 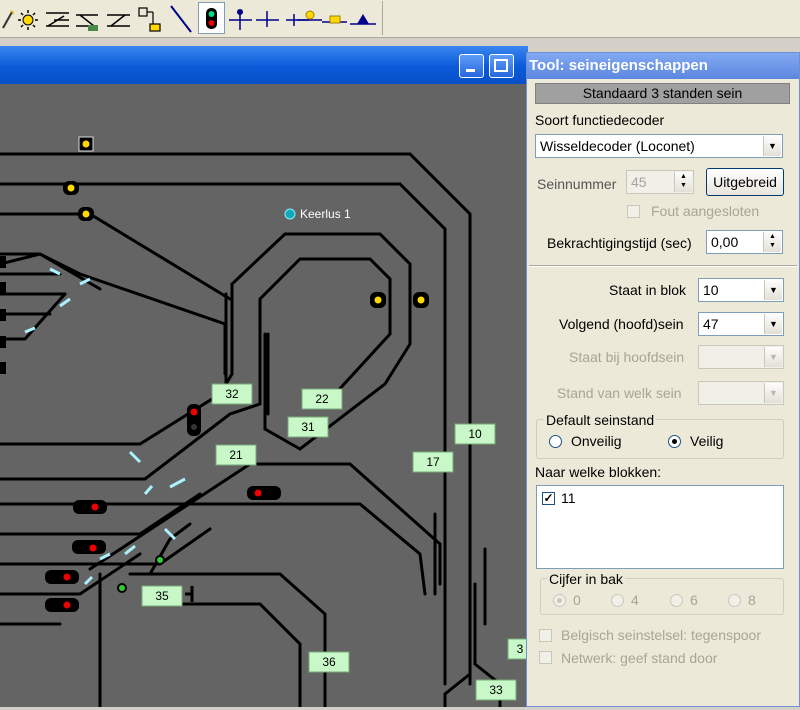 I want to click on block-label: 32, so click(x=232, y=394).